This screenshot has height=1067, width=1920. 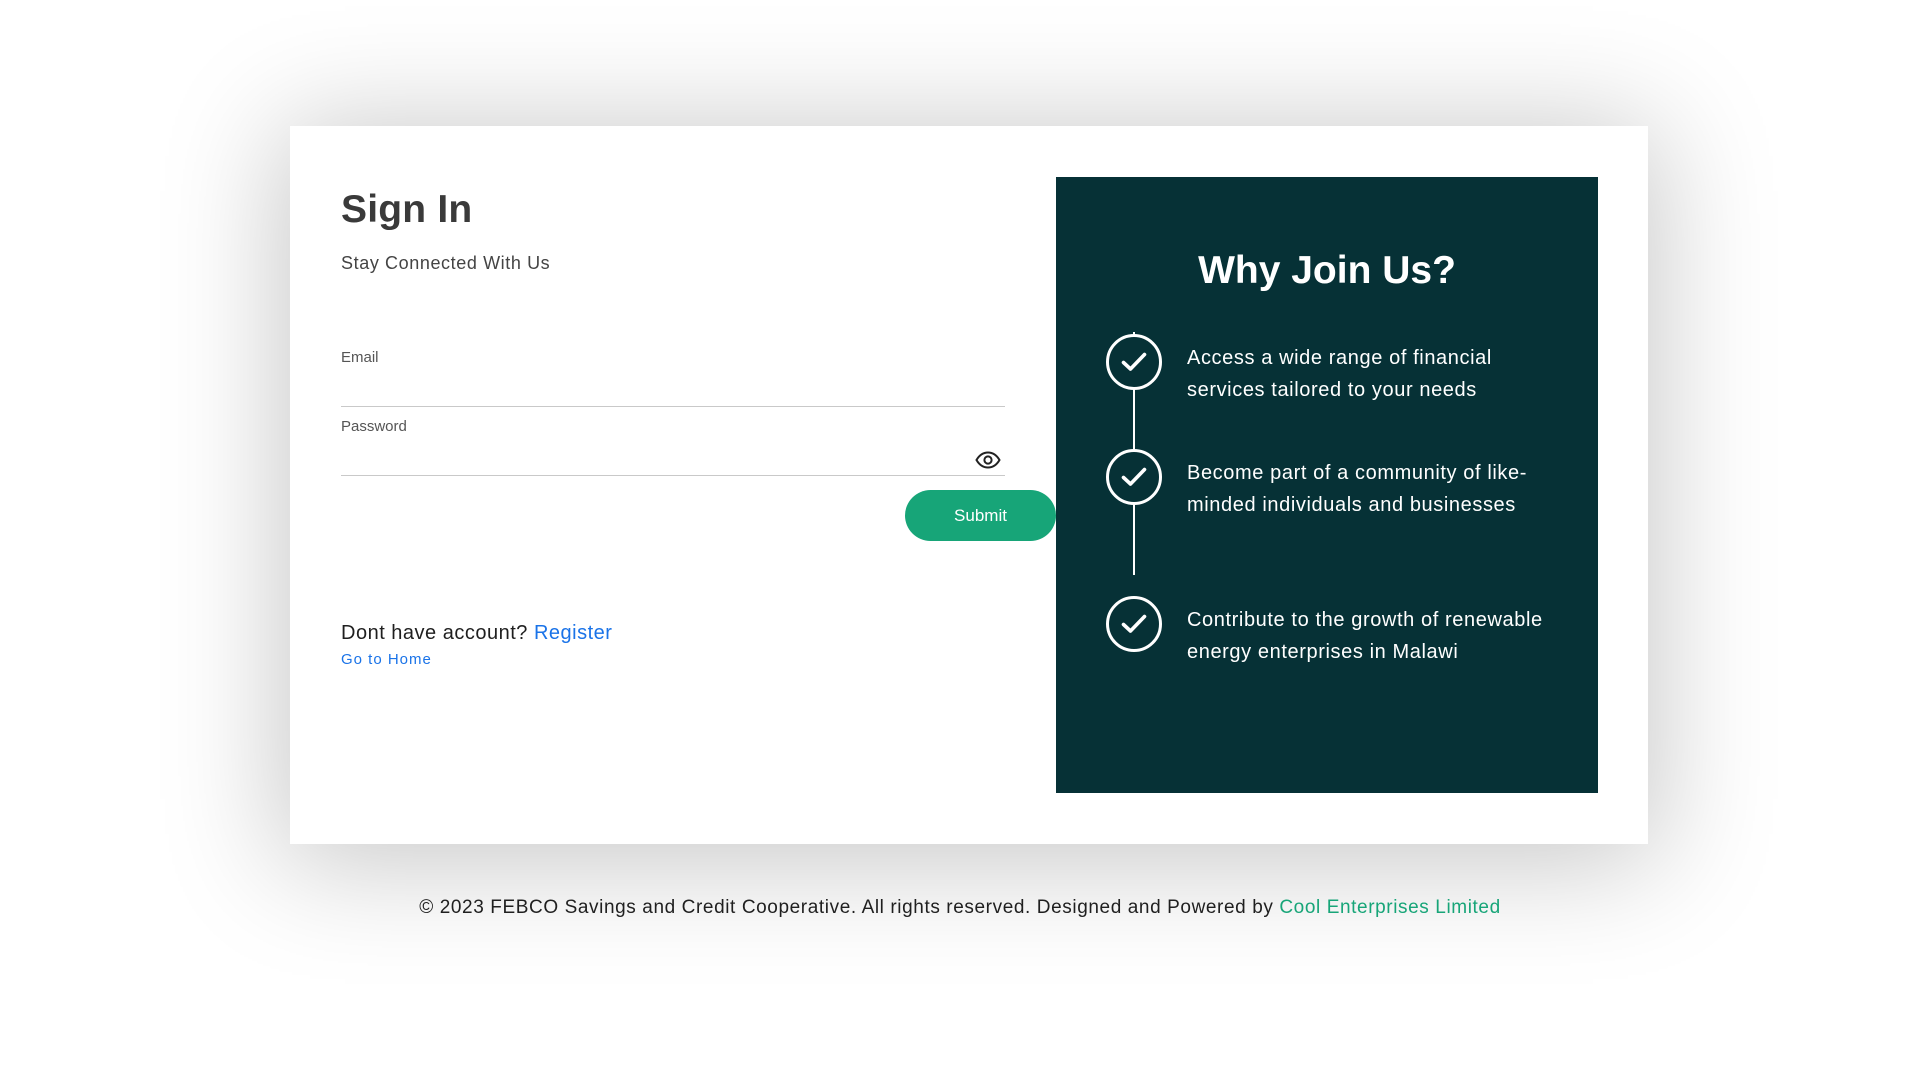 What do you see at coordinates (1389, 907) in the screenshot?
I see `footer-company-link: Cool Enterprises Limited` at bounding box center [1389, 907].